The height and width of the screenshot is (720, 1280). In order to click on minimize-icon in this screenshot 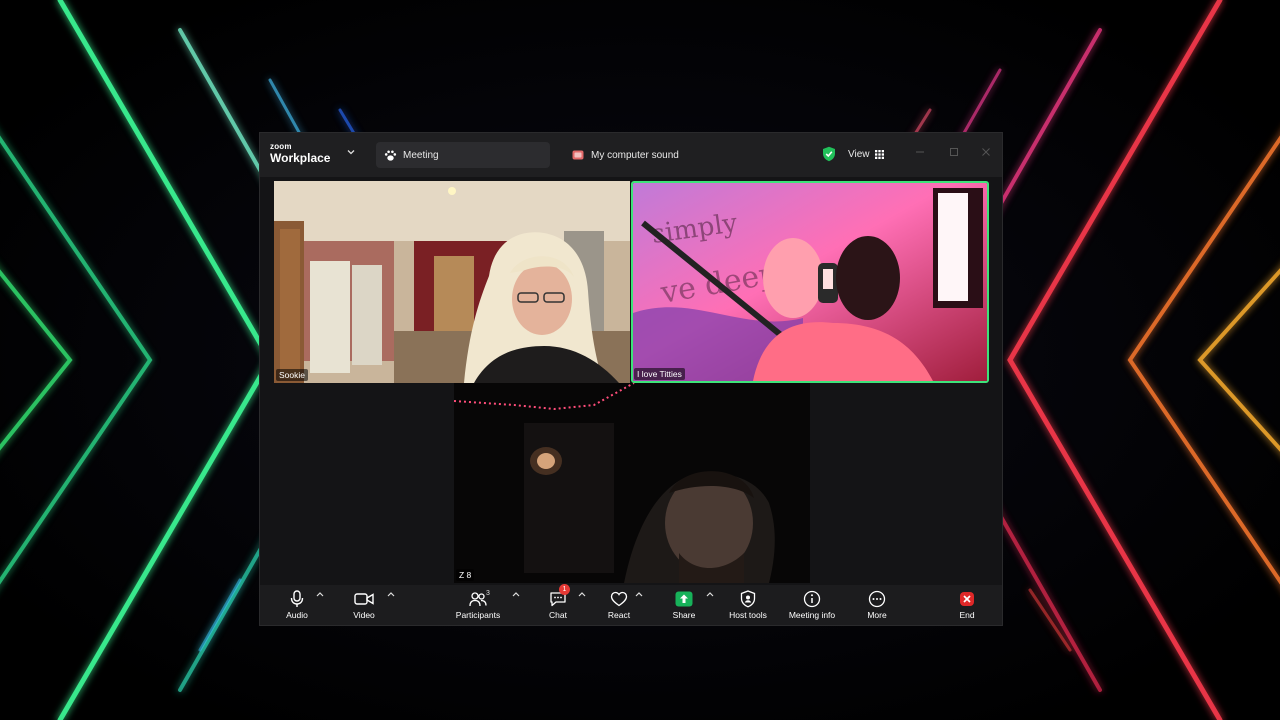, I will do `click(920, 152)`.